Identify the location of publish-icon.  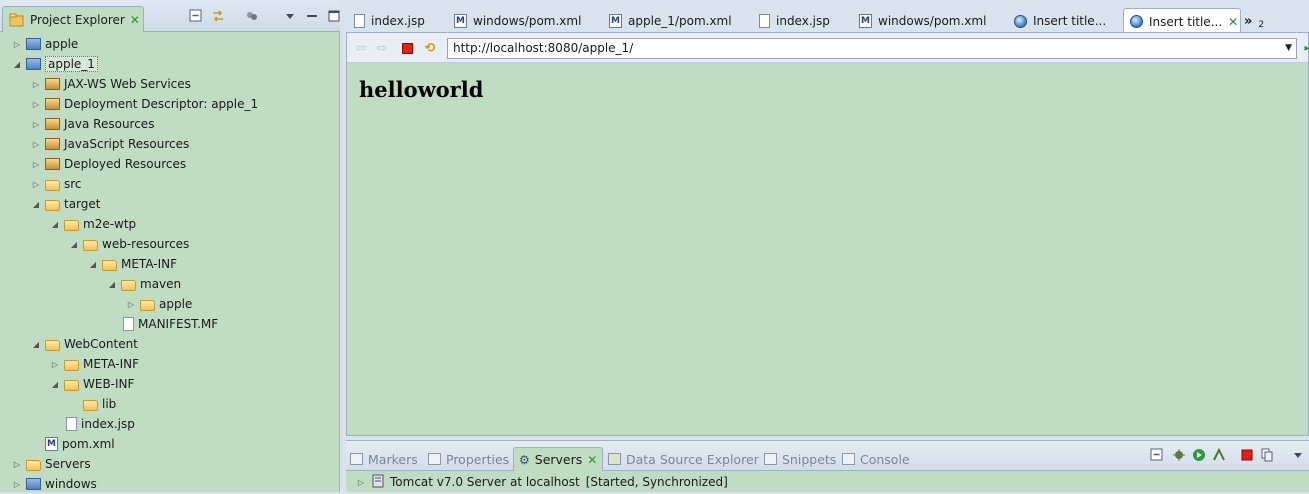
(1267, 455).